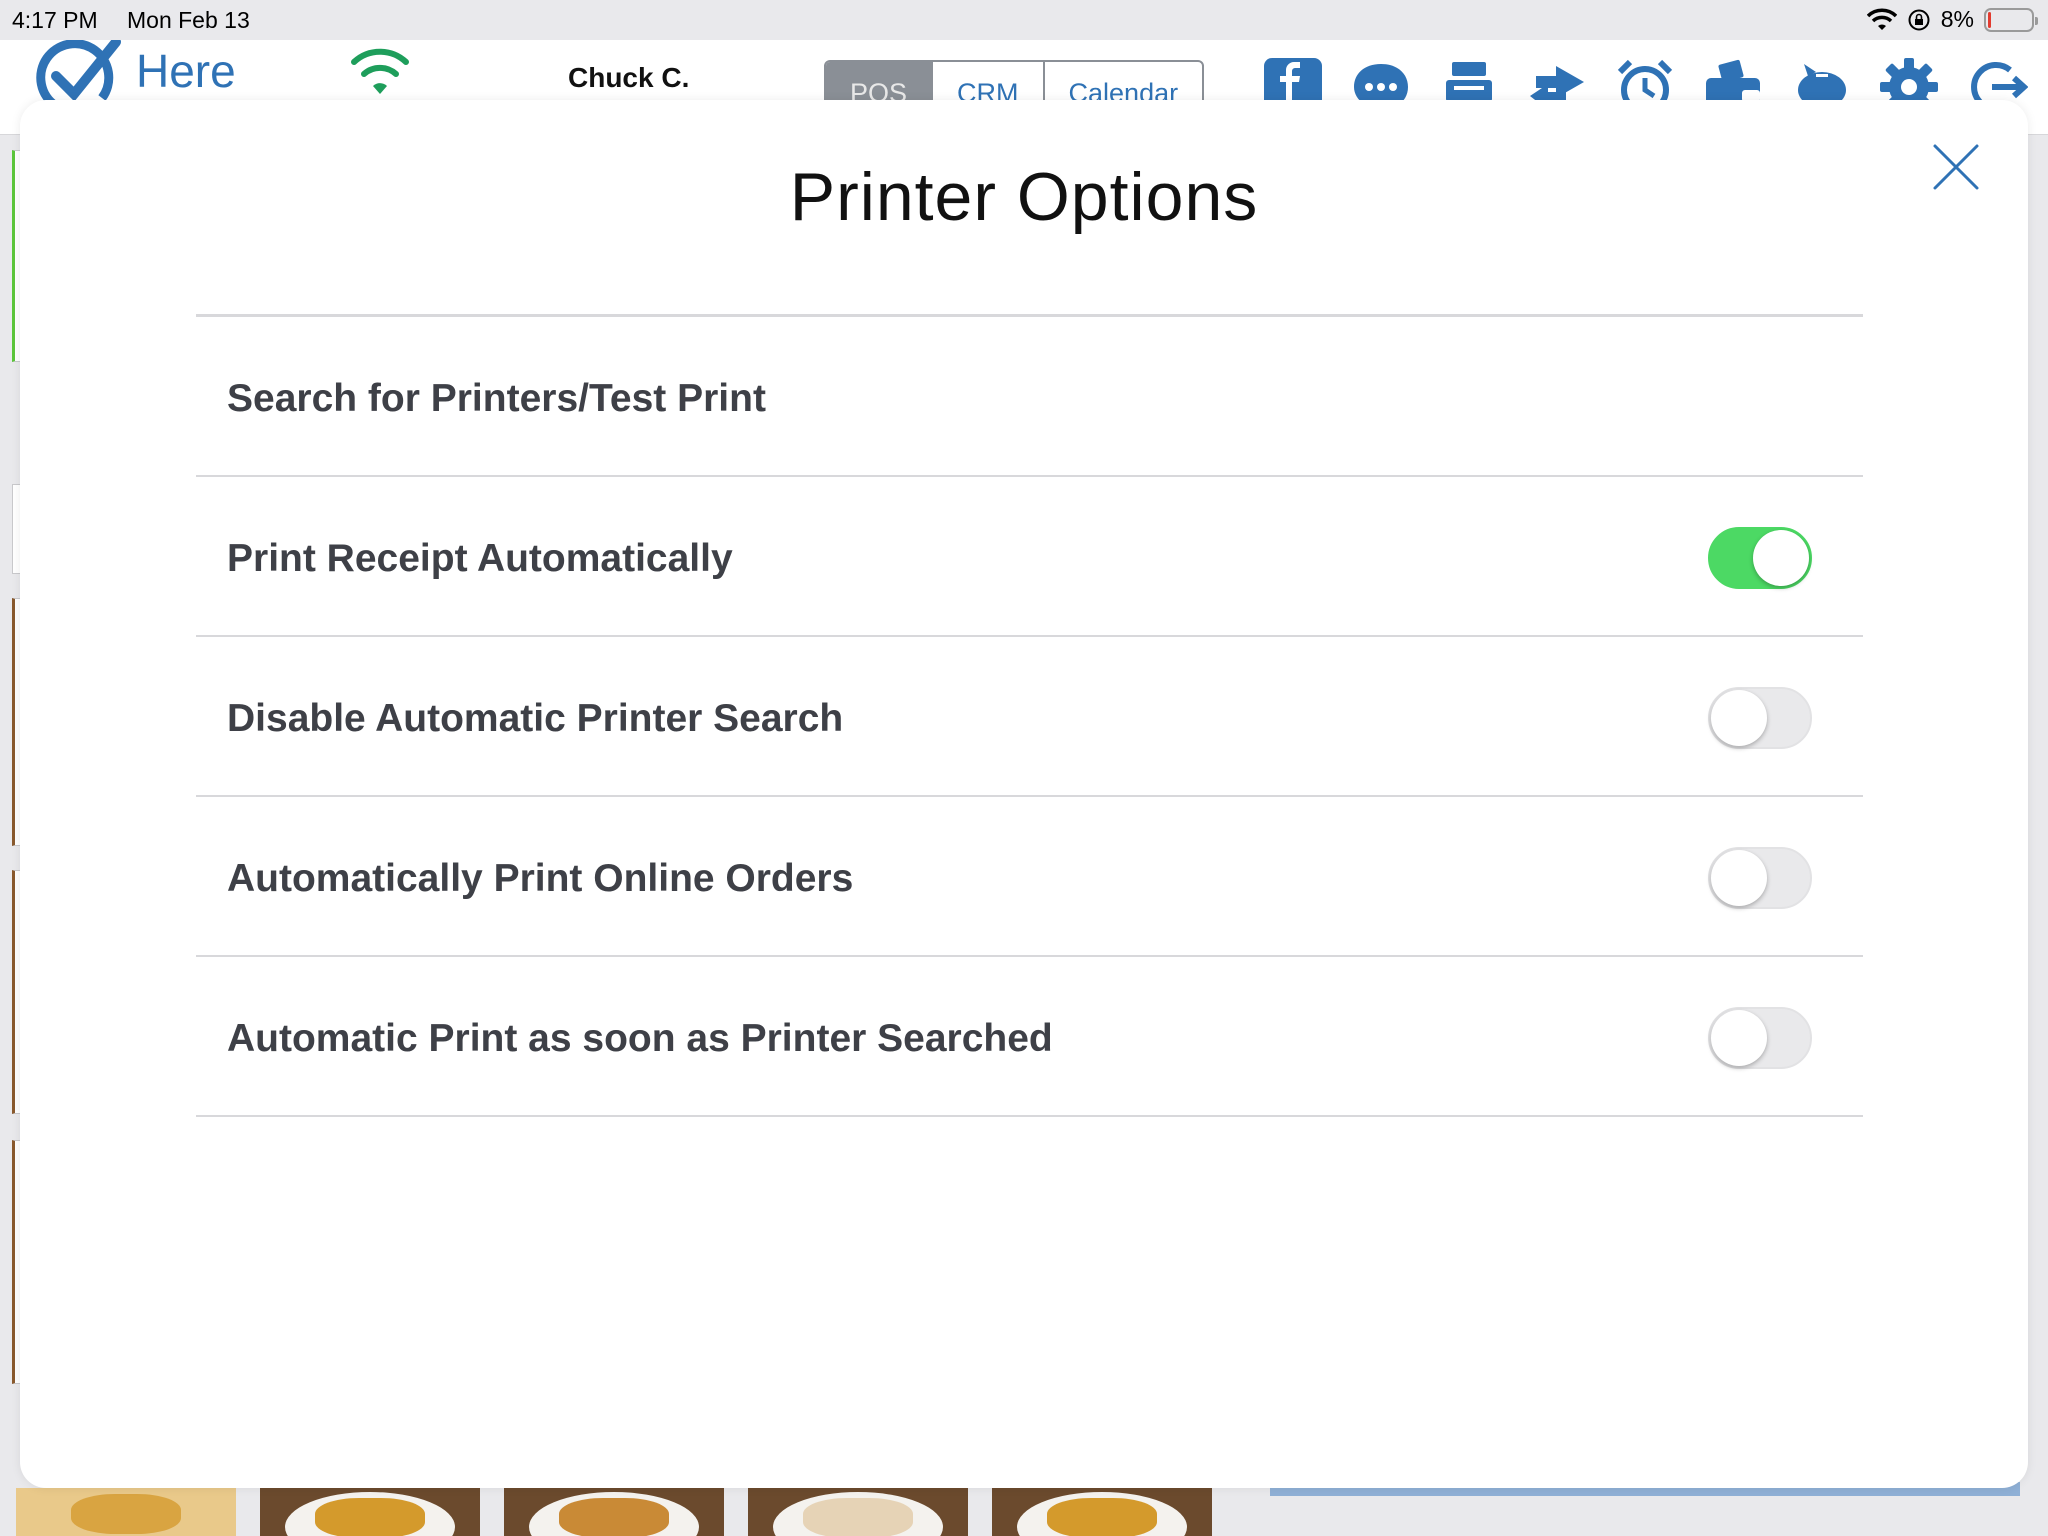 This screenshot has height=1536, width=2048. What do you see at coordinates (1957, 19) in the screenshot?
I see `battery-percent: 8%` at bounding box center [1957, 19].